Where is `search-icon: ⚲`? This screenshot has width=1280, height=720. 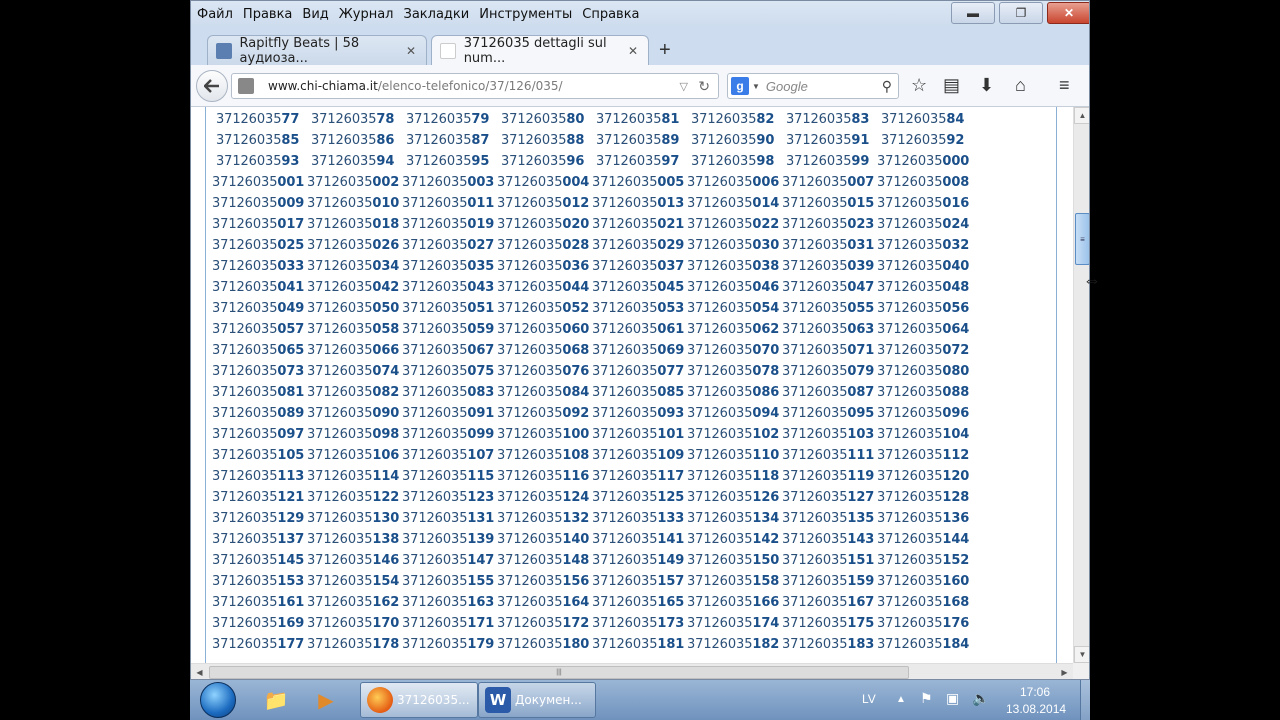 search-icon: ⚲ is located at coordinates (887, 86).